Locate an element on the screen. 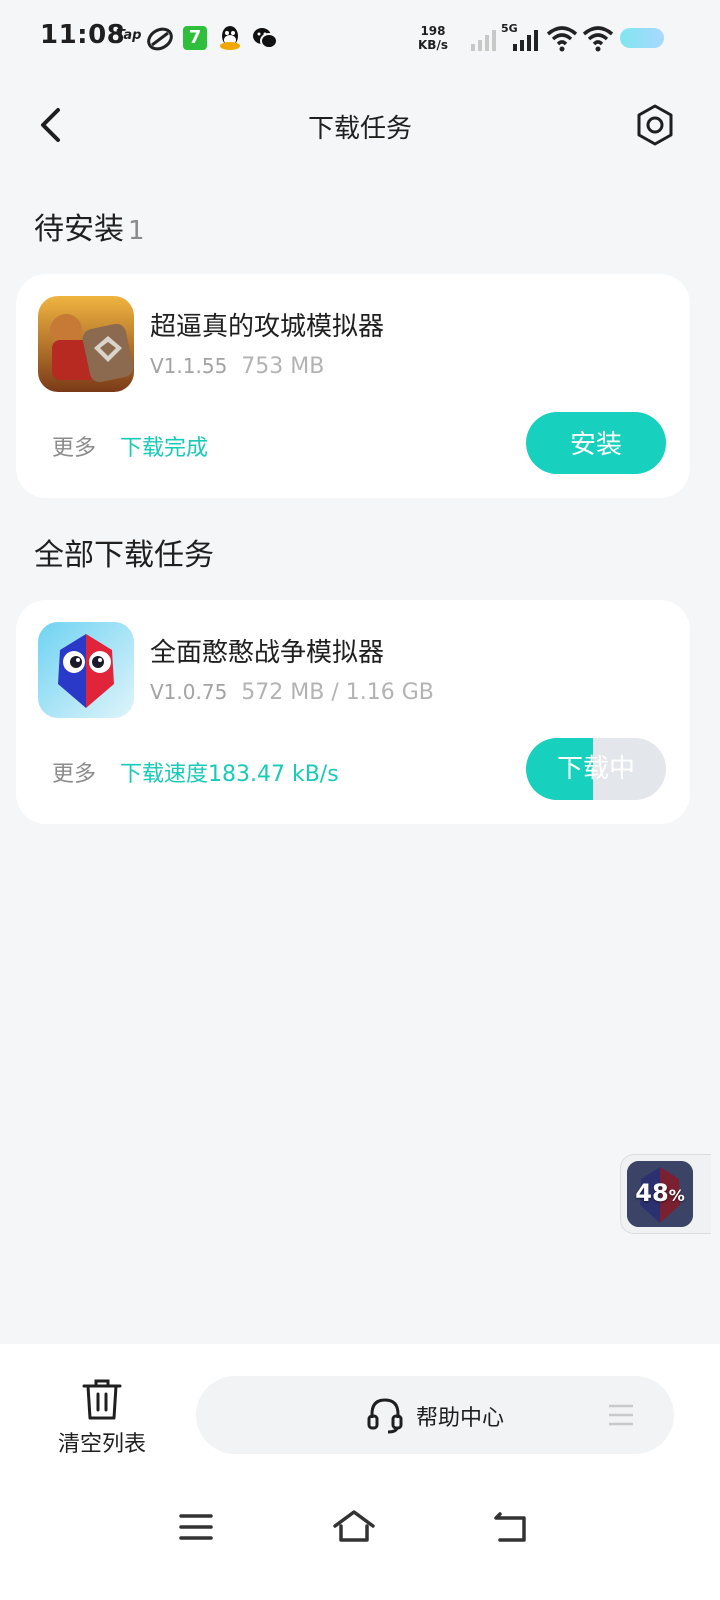 The image size is (720, 1600). settings-hexagon-icon is located at coordinates (655, 125).